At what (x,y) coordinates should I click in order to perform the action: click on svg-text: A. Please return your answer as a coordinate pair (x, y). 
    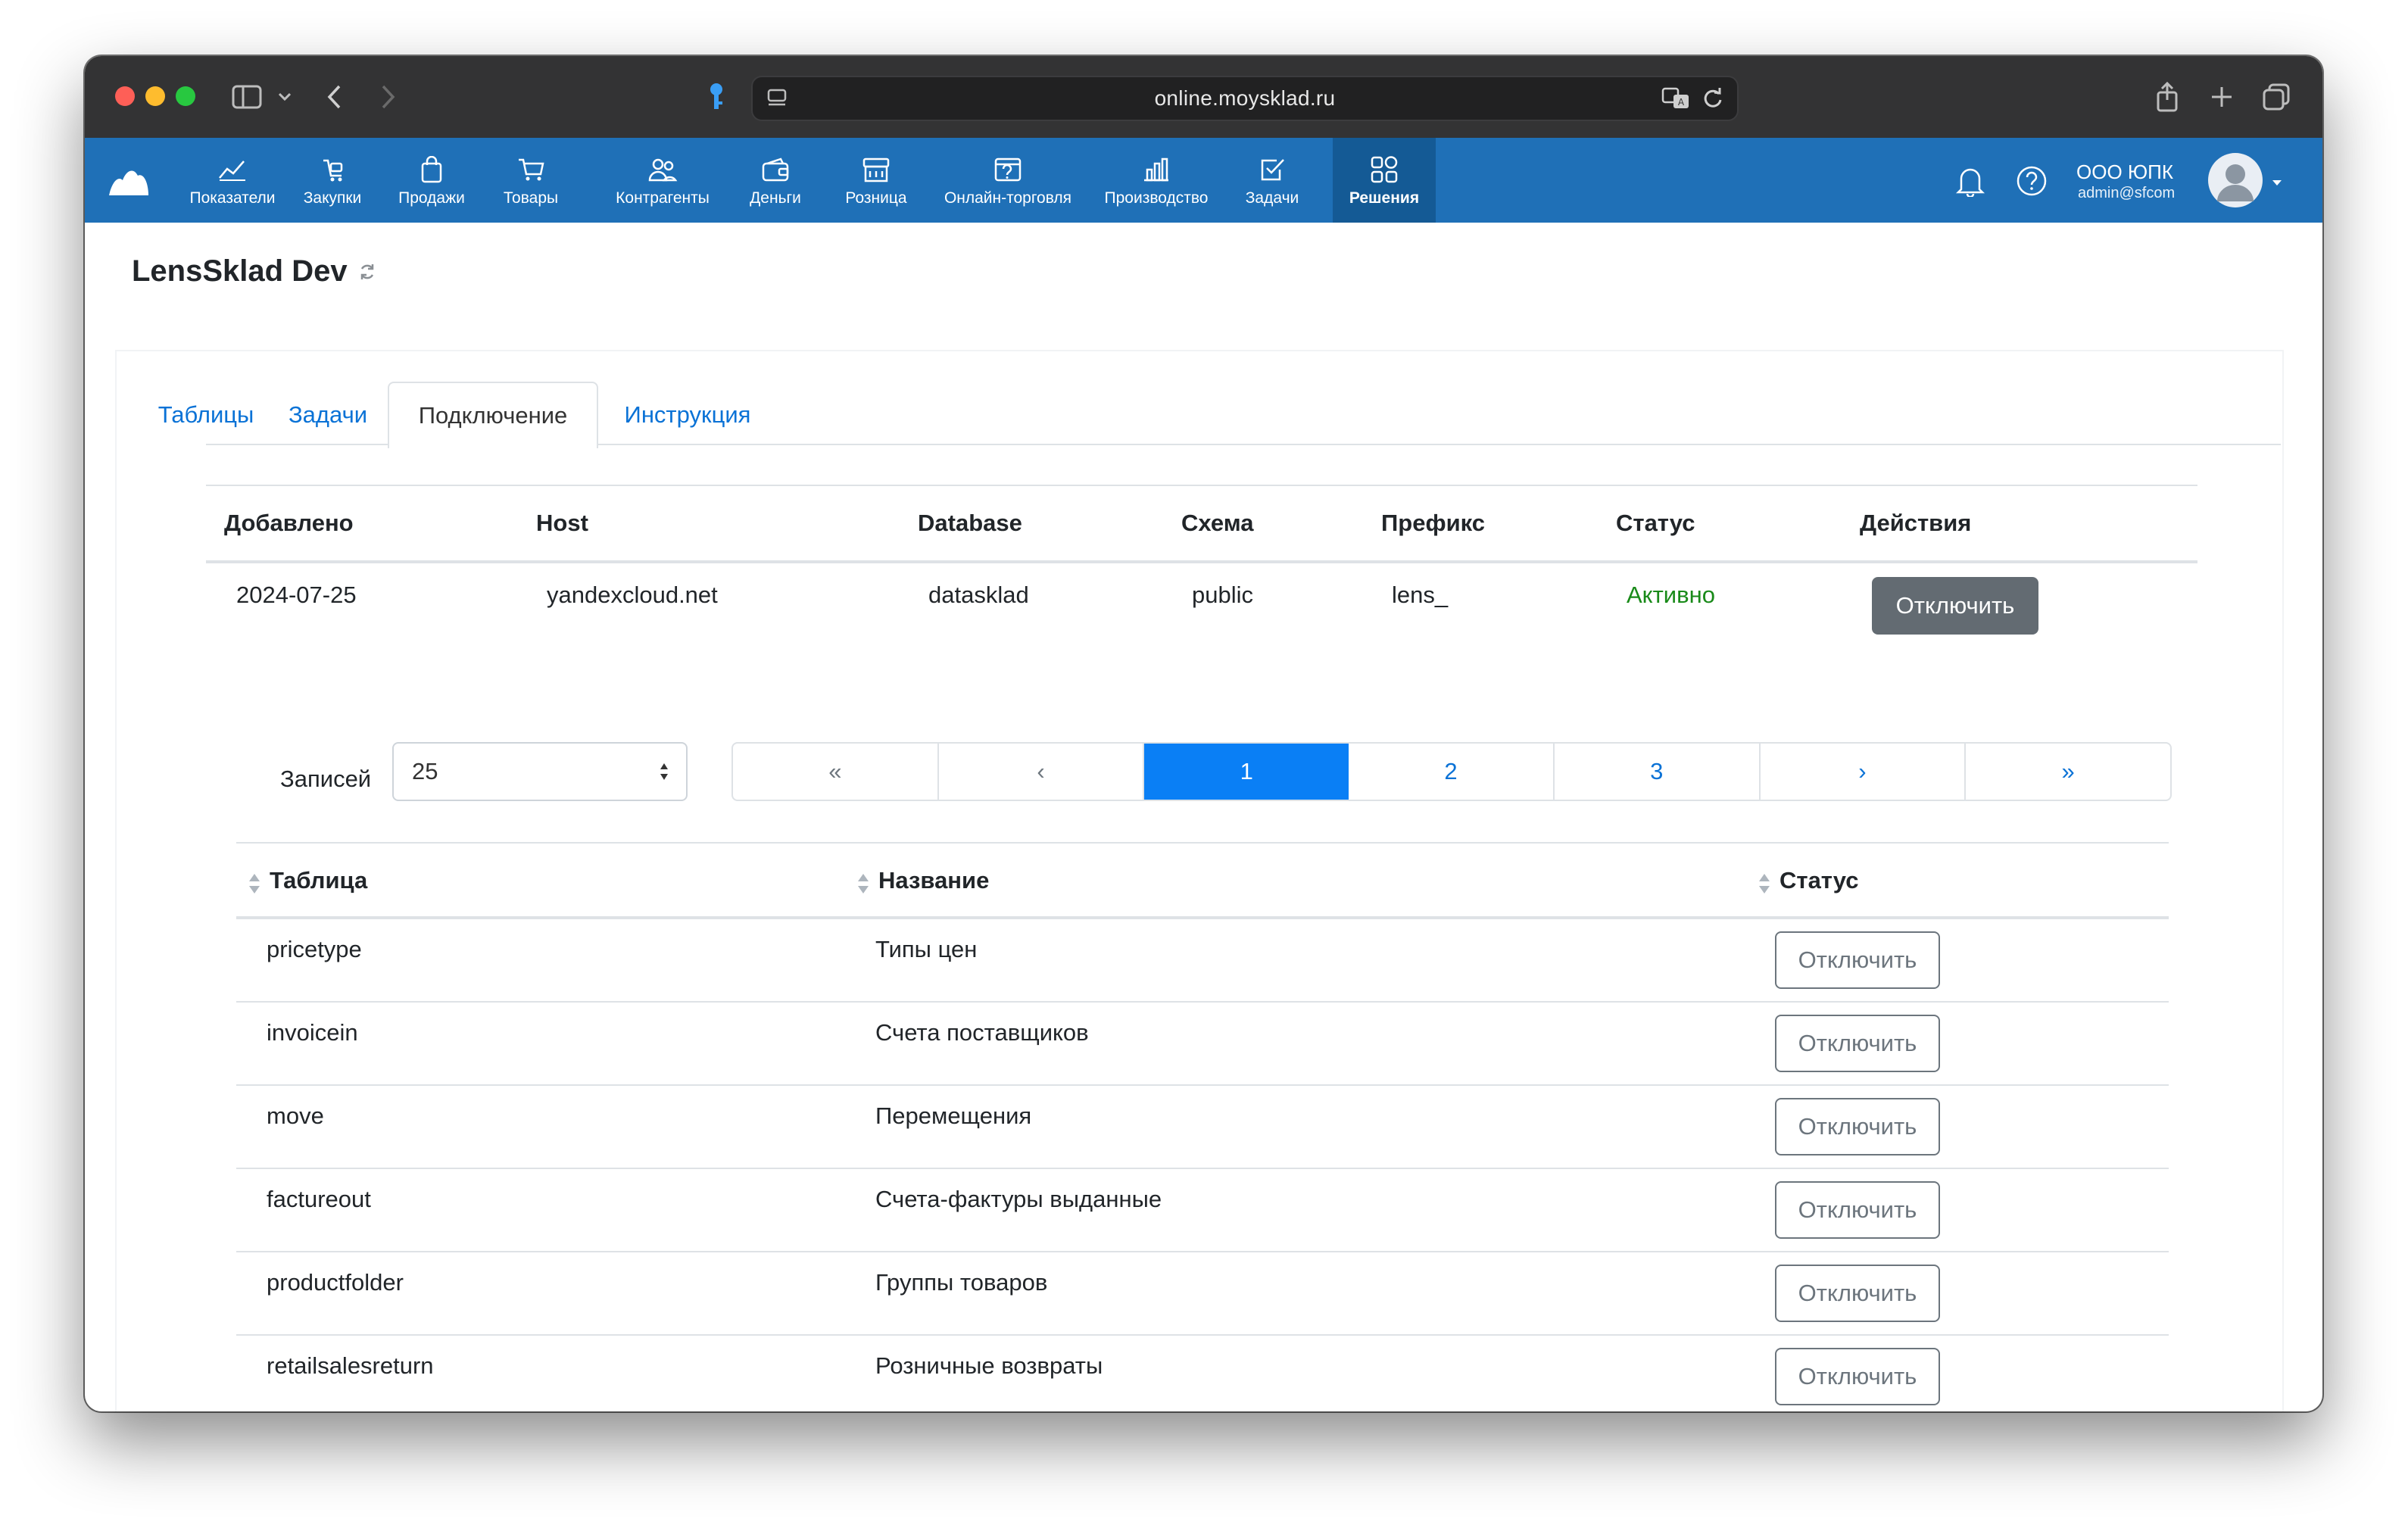
    Looking at the image, I should click on (1681, 102).